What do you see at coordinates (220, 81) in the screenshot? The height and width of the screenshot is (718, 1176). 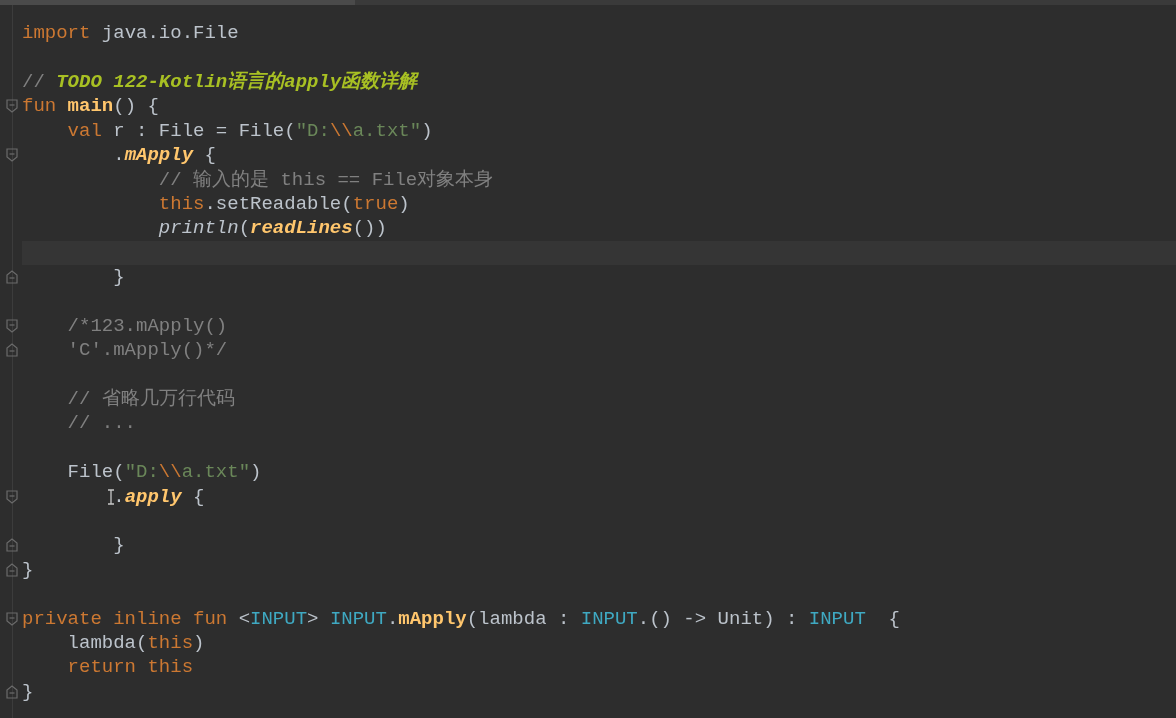 I see `code-line: // TODO 122-Kotlin语言的apply函数详解` at bounding box center [220, 81].